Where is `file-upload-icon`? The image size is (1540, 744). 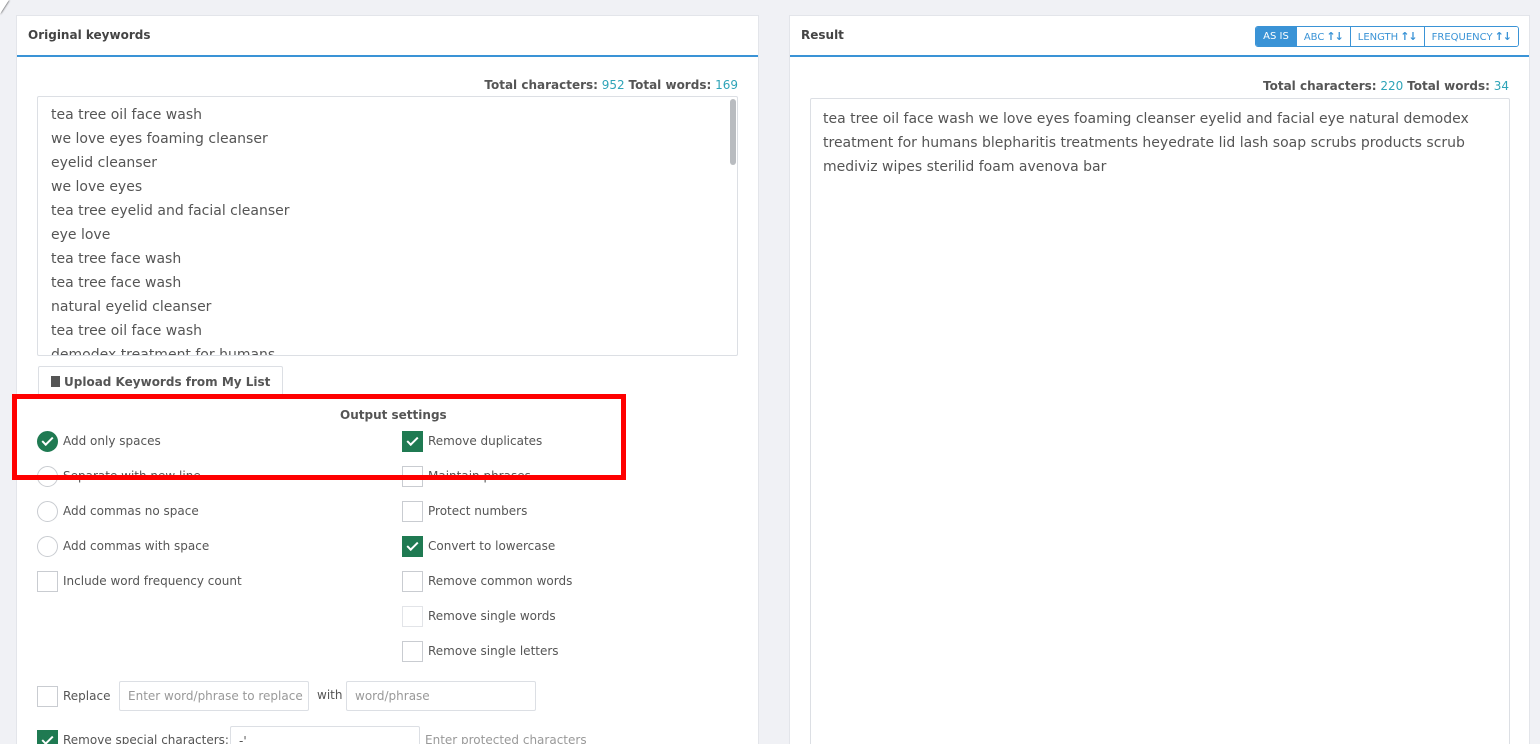
file-upload-icon is located at coordinates (55, 381).